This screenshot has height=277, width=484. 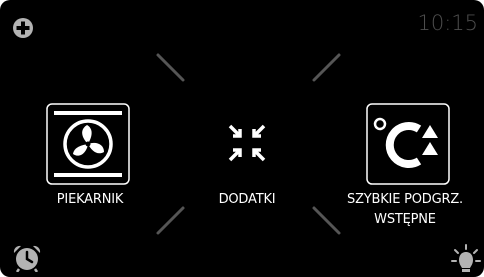 I want to click on fast-preheat-mode-label-line2: WSTĘPNE, so click(x=405, y=219).